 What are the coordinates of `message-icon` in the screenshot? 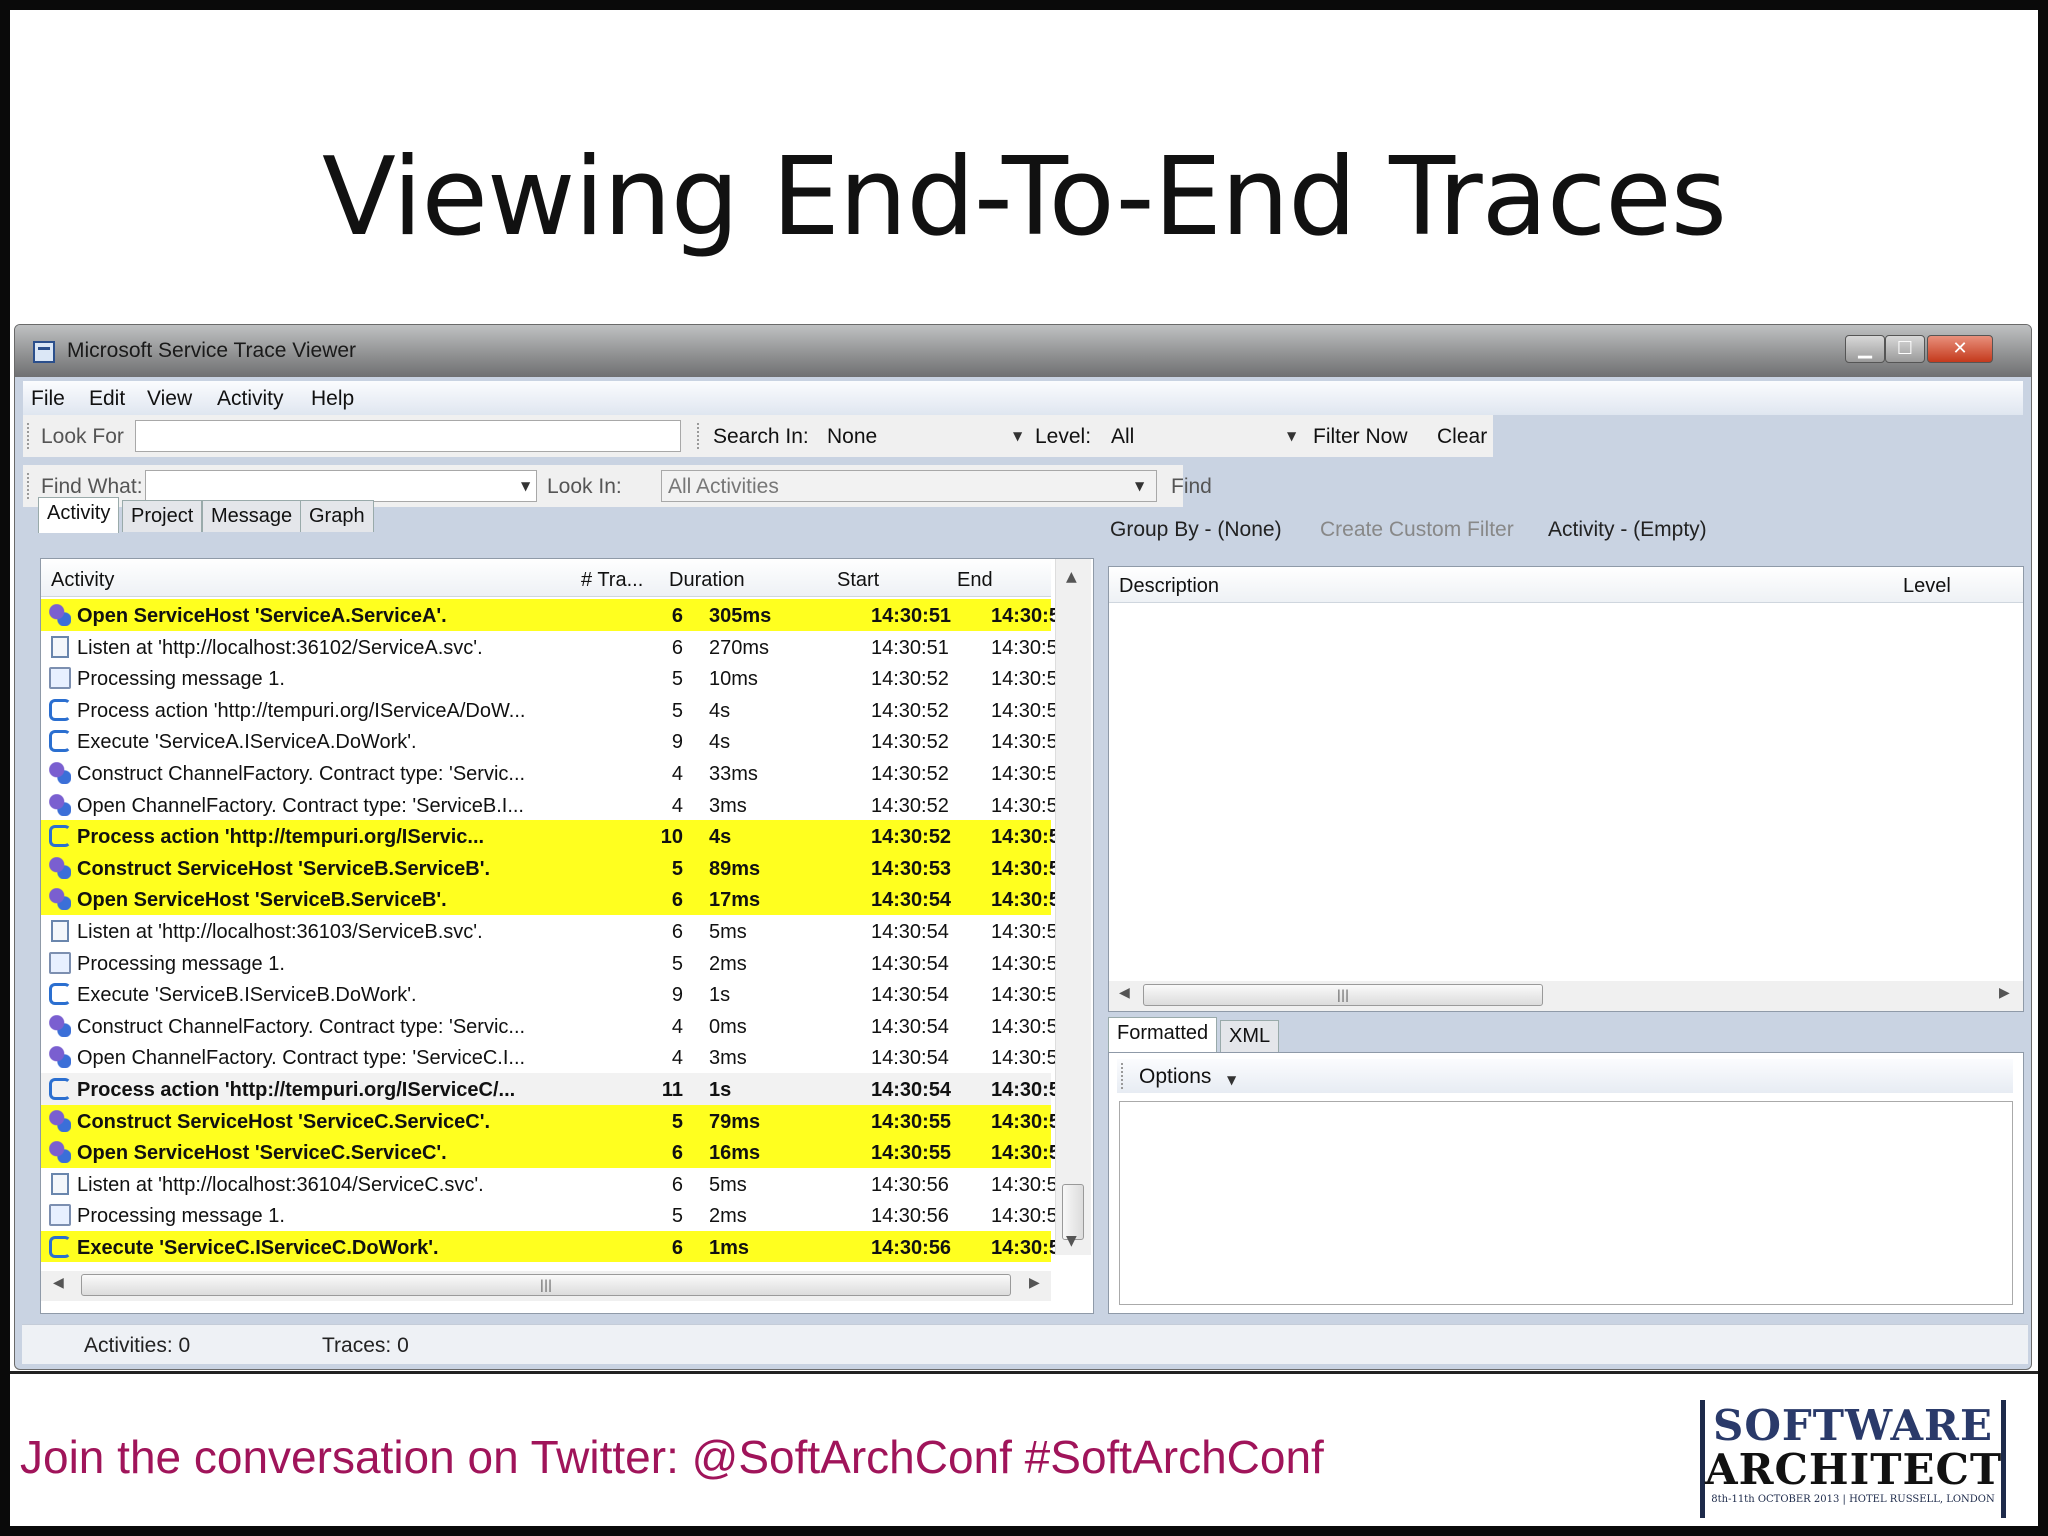 It's located at (60, 678).